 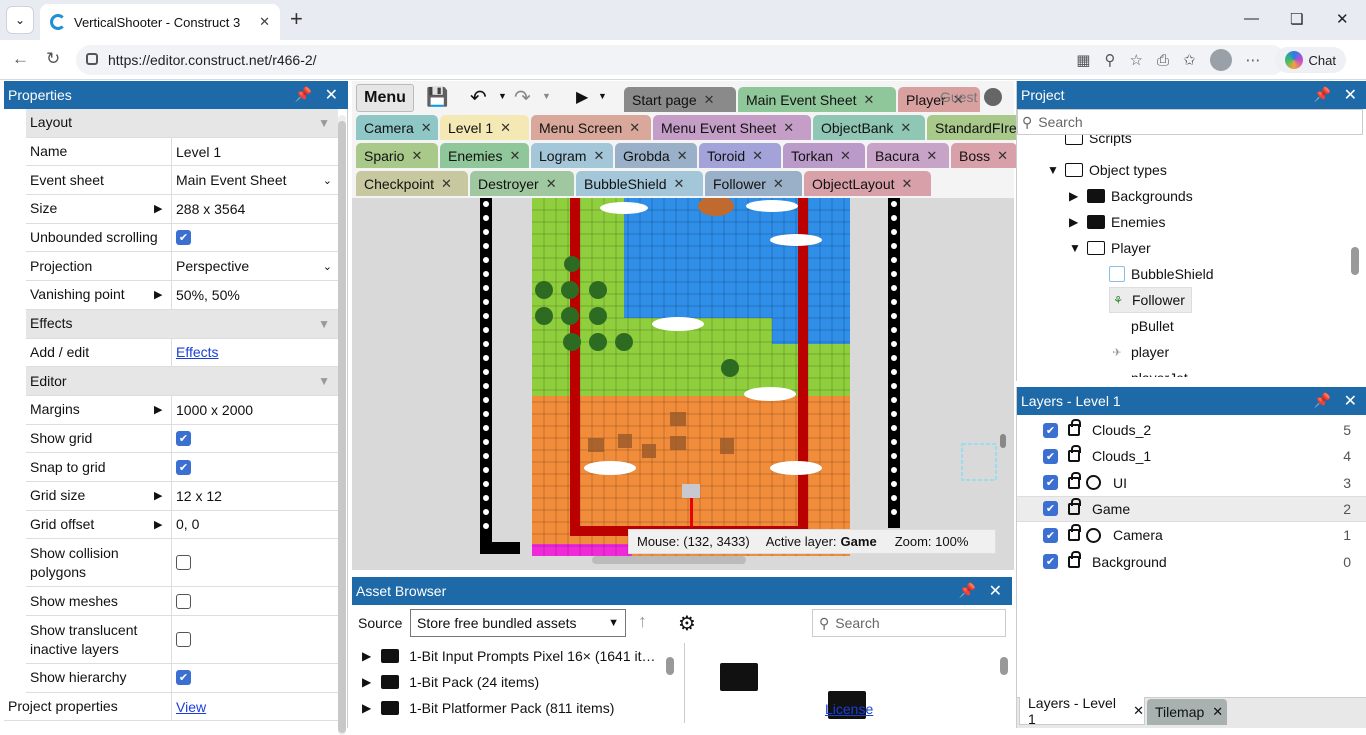 I want to click on property-value: View, so click(x=255, y=707).